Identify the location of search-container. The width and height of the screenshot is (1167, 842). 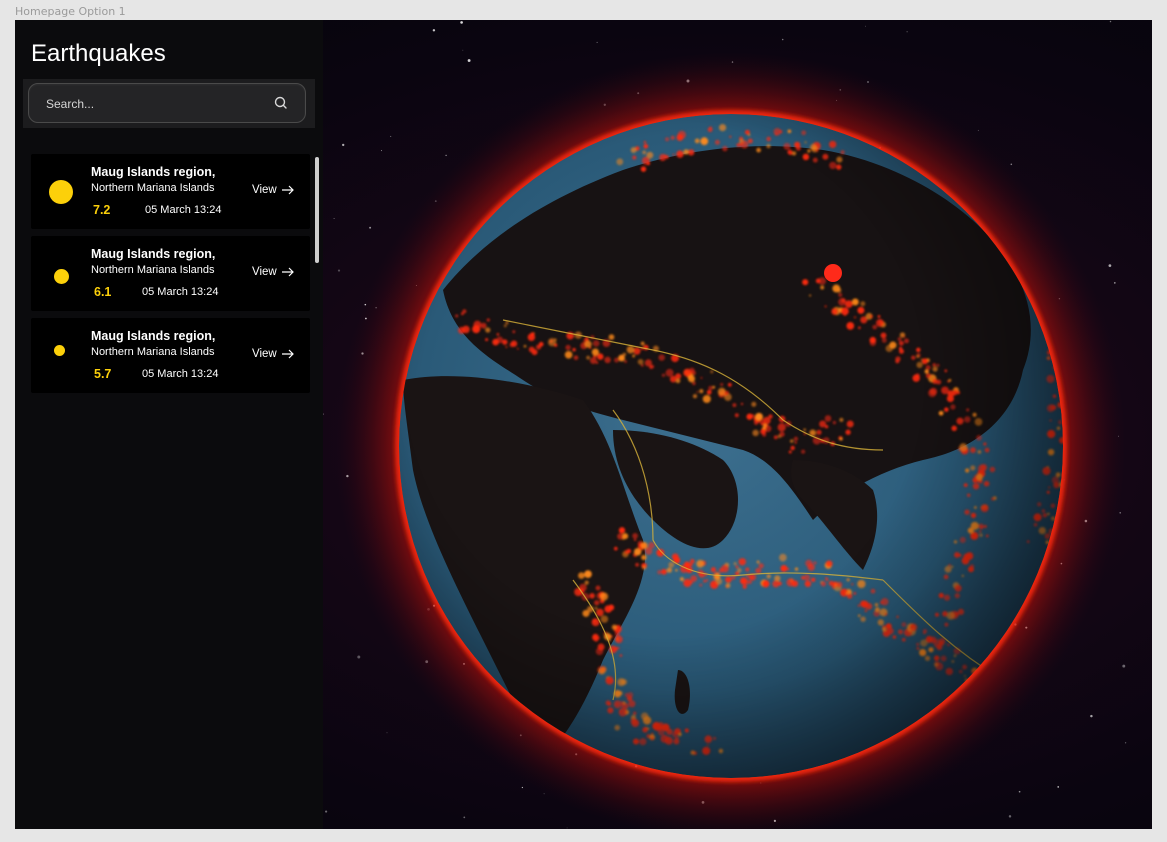
(169, 103).